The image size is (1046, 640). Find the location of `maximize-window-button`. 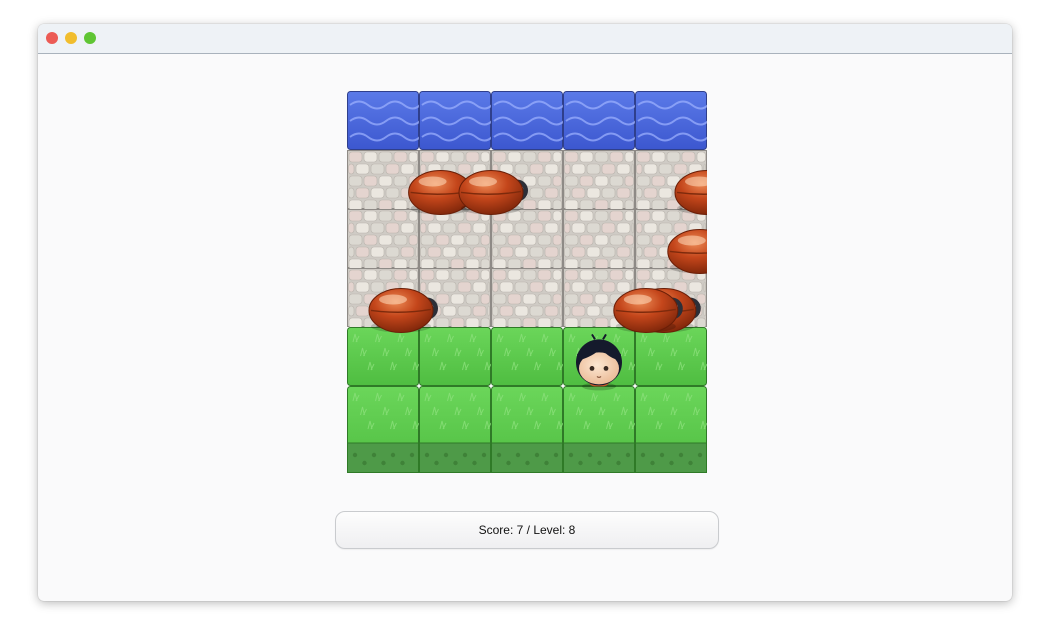

maximize-window-button is located at coordinates (90, 38).